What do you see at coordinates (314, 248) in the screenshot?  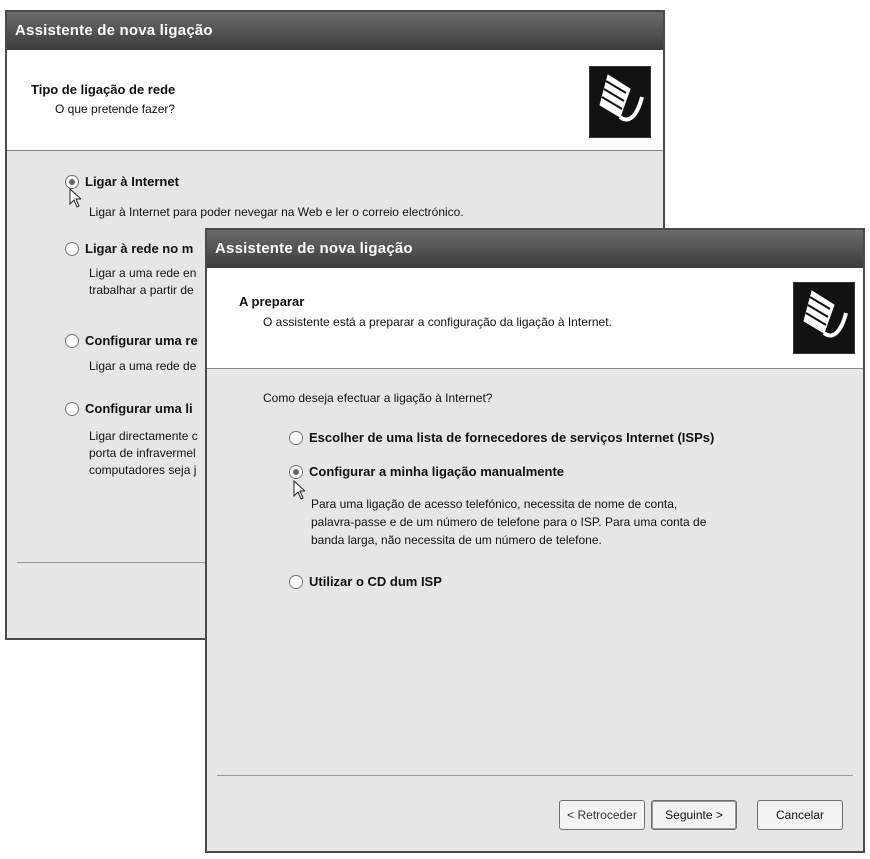 I see `front-window-title: Assistente de nova ligação` at bounding box center [314, 248].